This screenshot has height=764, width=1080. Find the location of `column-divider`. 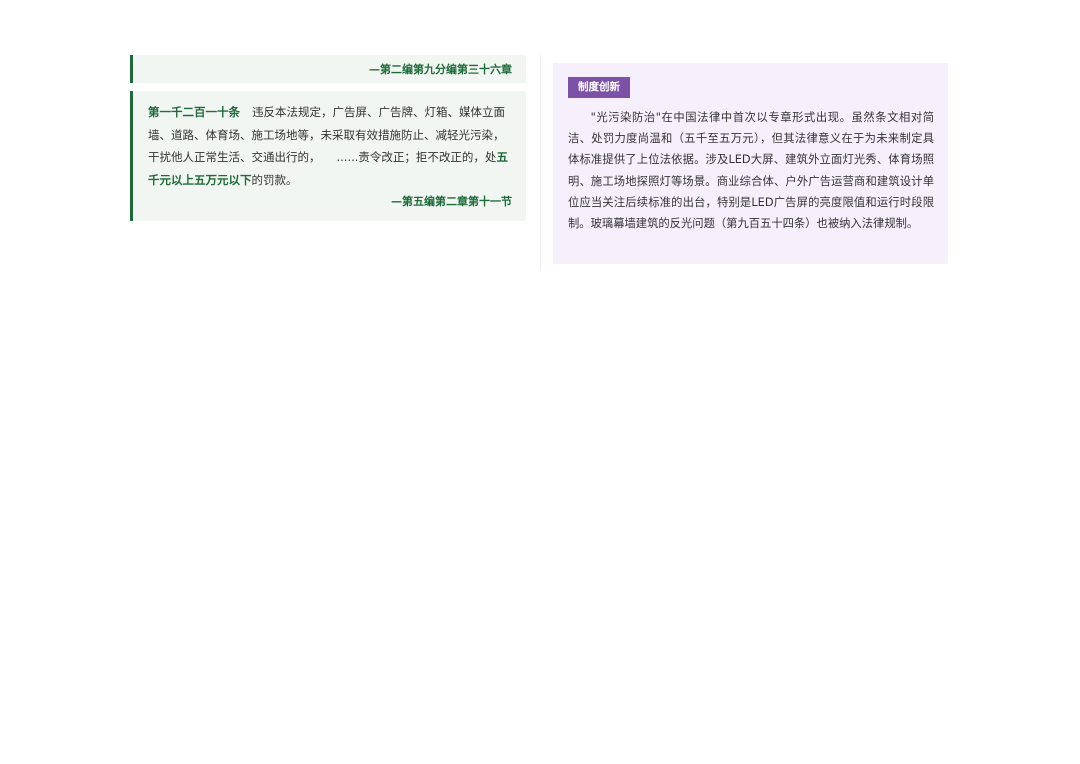

column-divider is located at coordinates (540, 162).